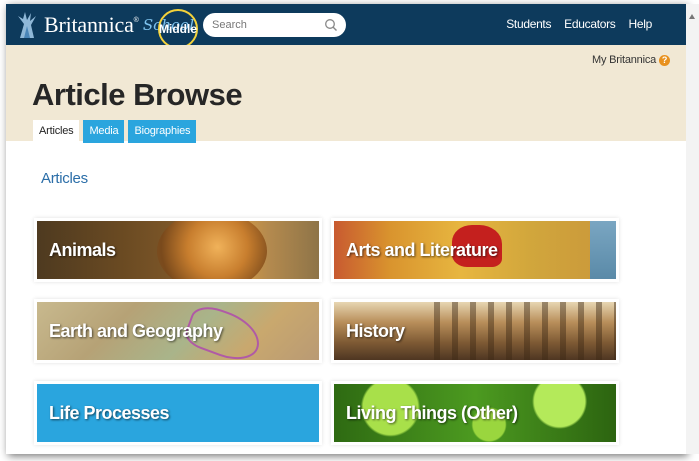 This screenshot has width=699, height=461. Describe the element at coordinates (56, 131) in the screenshot. I see `tab-articles: Articles` at that location.